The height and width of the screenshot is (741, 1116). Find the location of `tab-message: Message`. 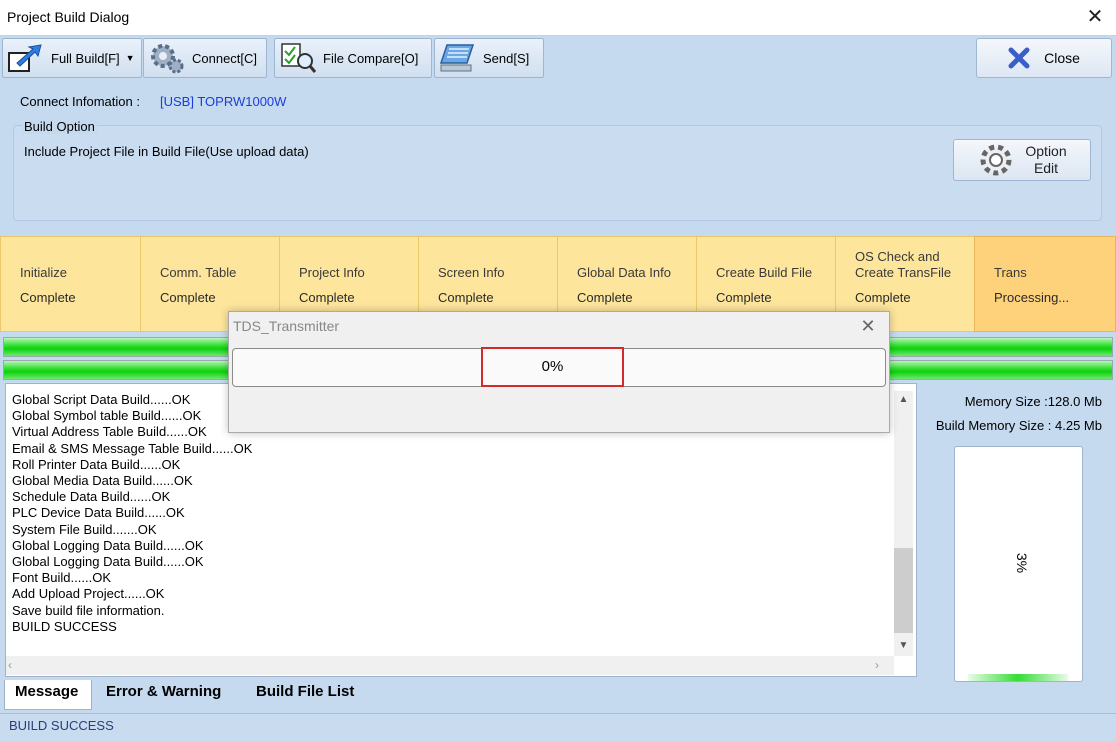

tab-message: Message is located at coordinates (48, 695).